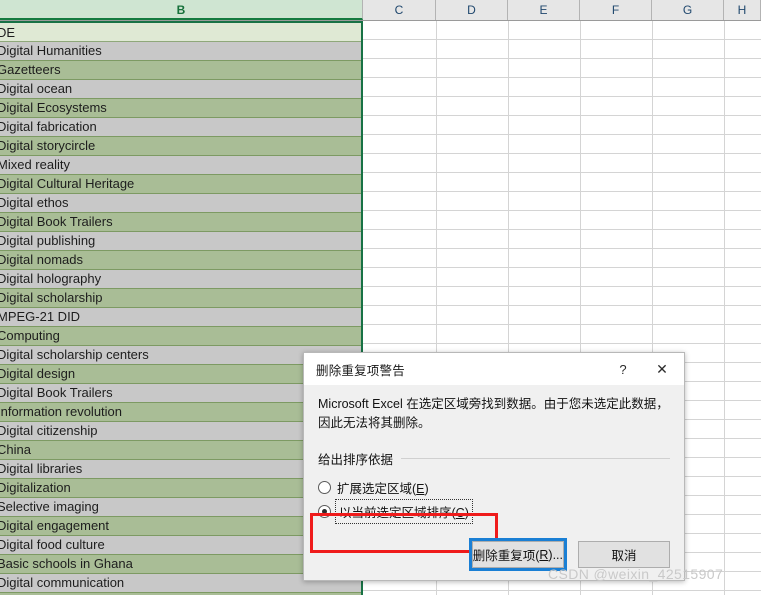 This screenshot has width=761, height=595. I want to click on cell-text: China, so click(15, 449).